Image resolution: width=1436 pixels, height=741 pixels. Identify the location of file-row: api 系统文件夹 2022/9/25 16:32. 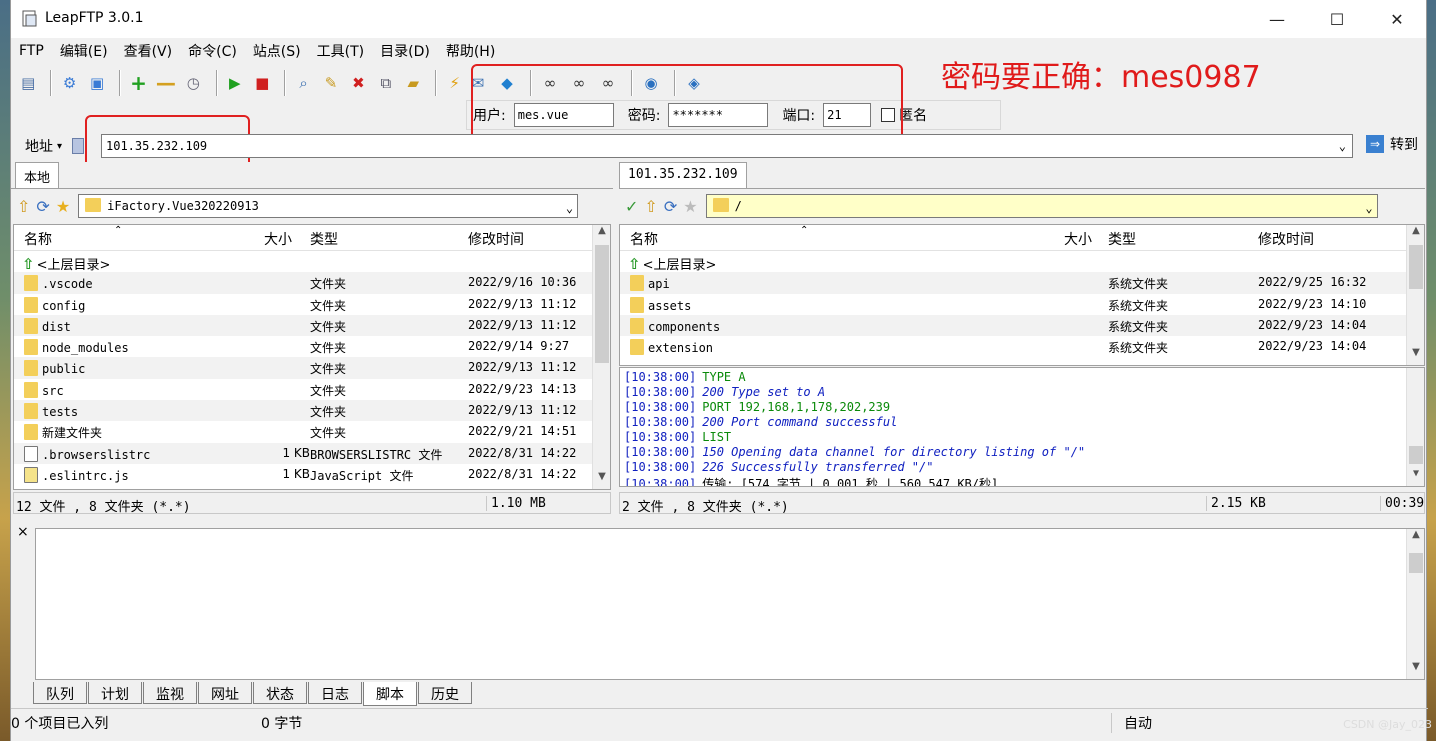
(1022, 283).